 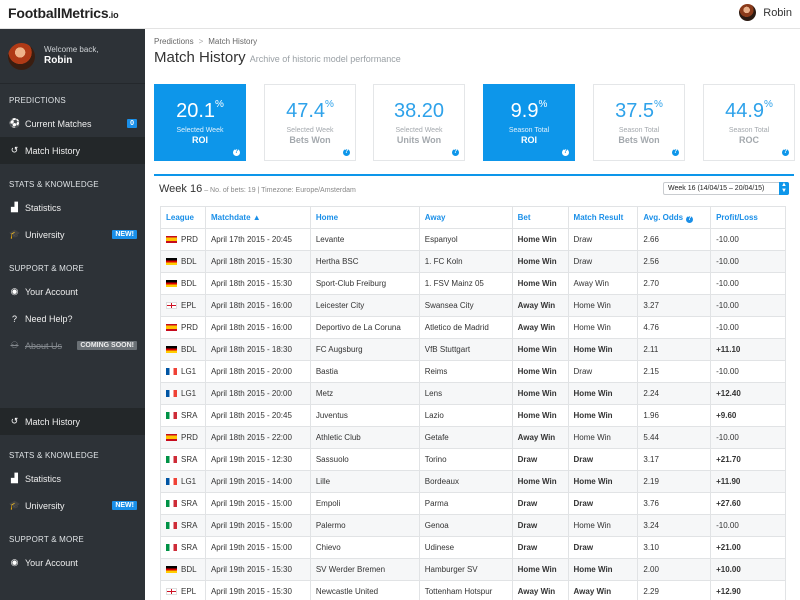 I want to click on sidebar-item-need-help-: ? Need Help?, so click(x=72, y=318).